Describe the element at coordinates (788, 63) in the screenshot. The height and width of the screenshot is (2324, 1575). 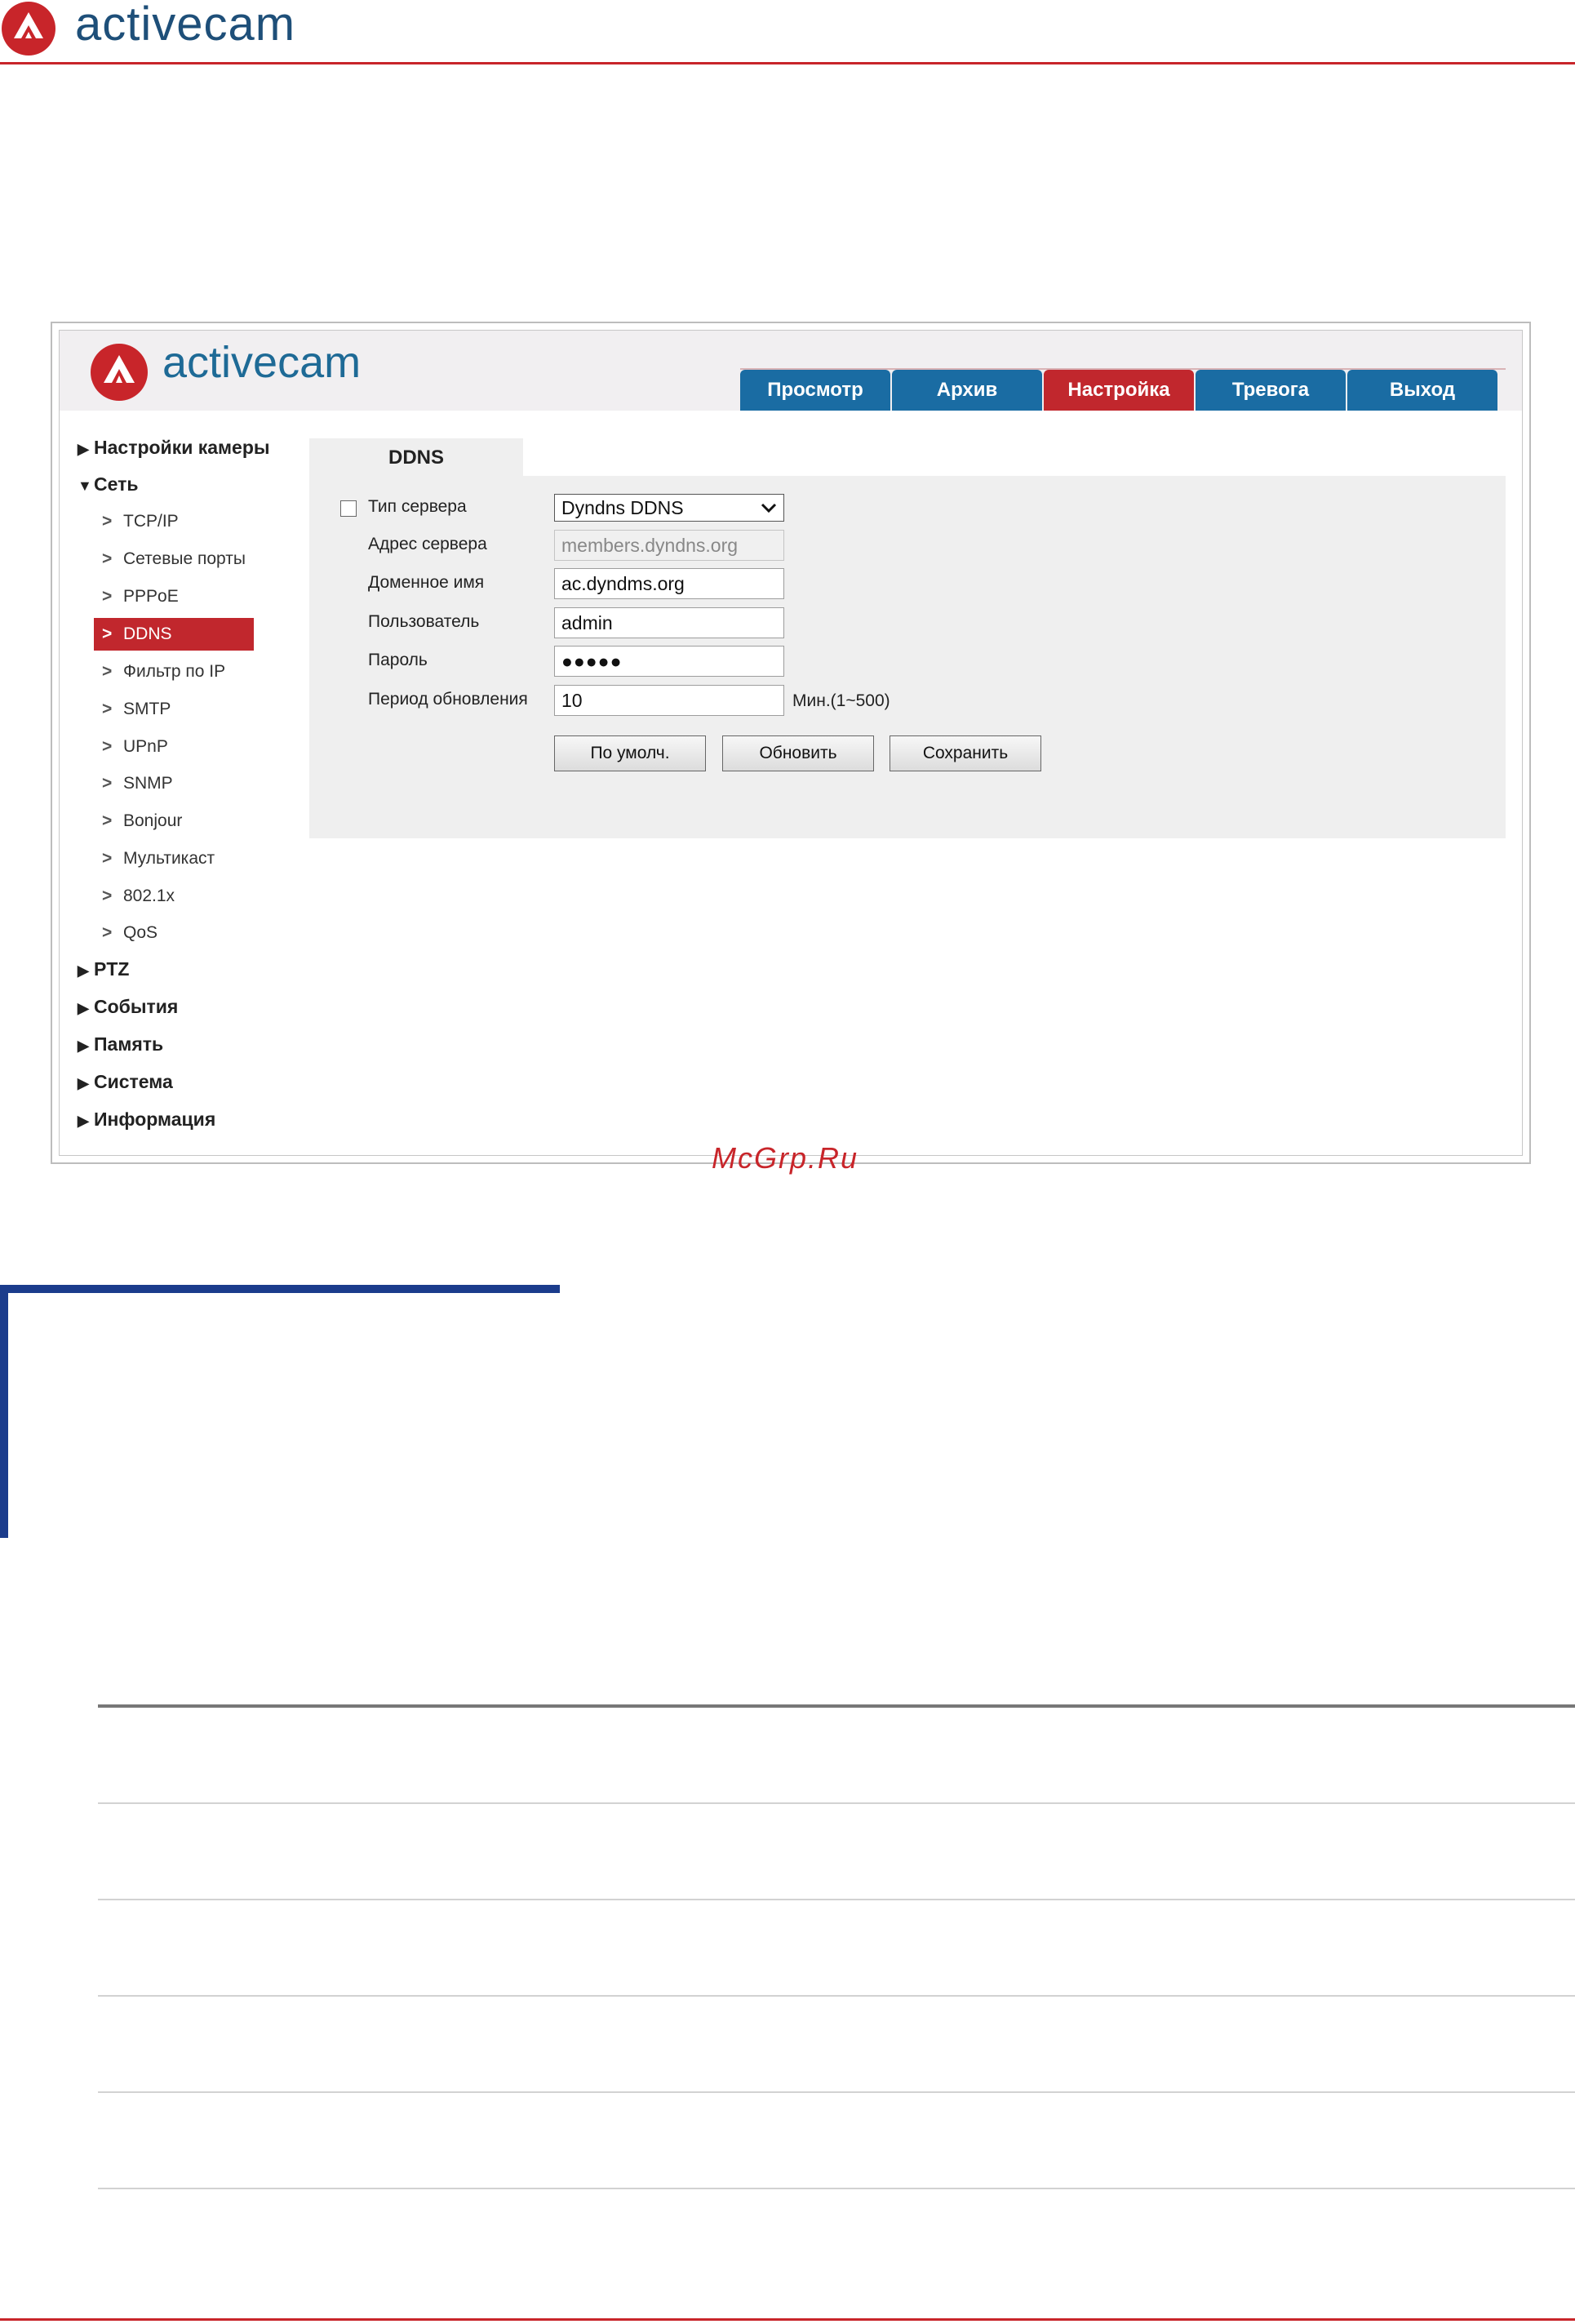
I see `header-divider` at that location.